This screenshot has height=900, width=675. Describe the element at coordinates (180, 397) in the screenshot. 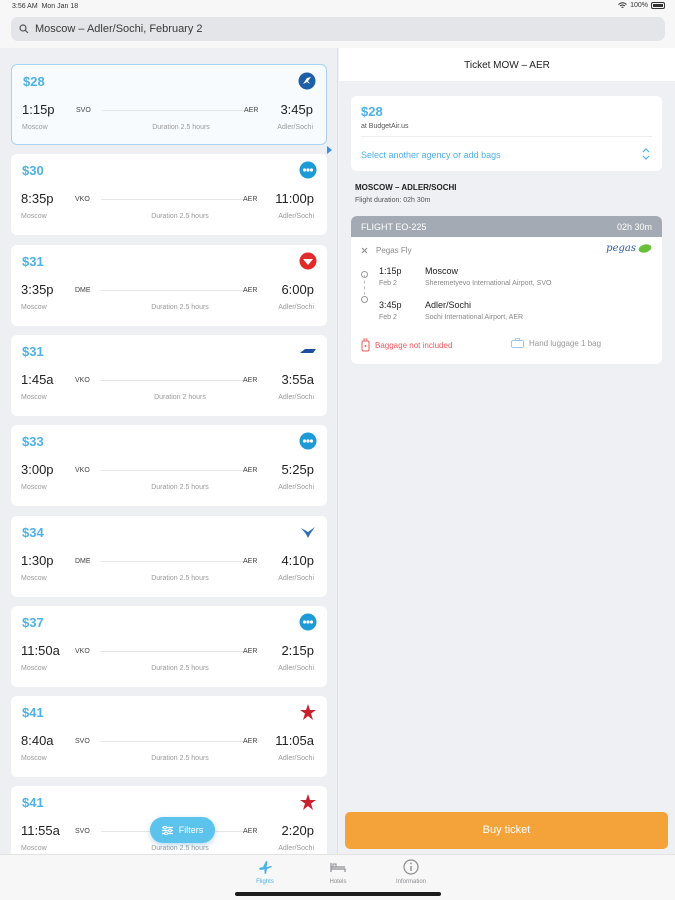

I see `flight-duration: Duration 2 hours` at that location.